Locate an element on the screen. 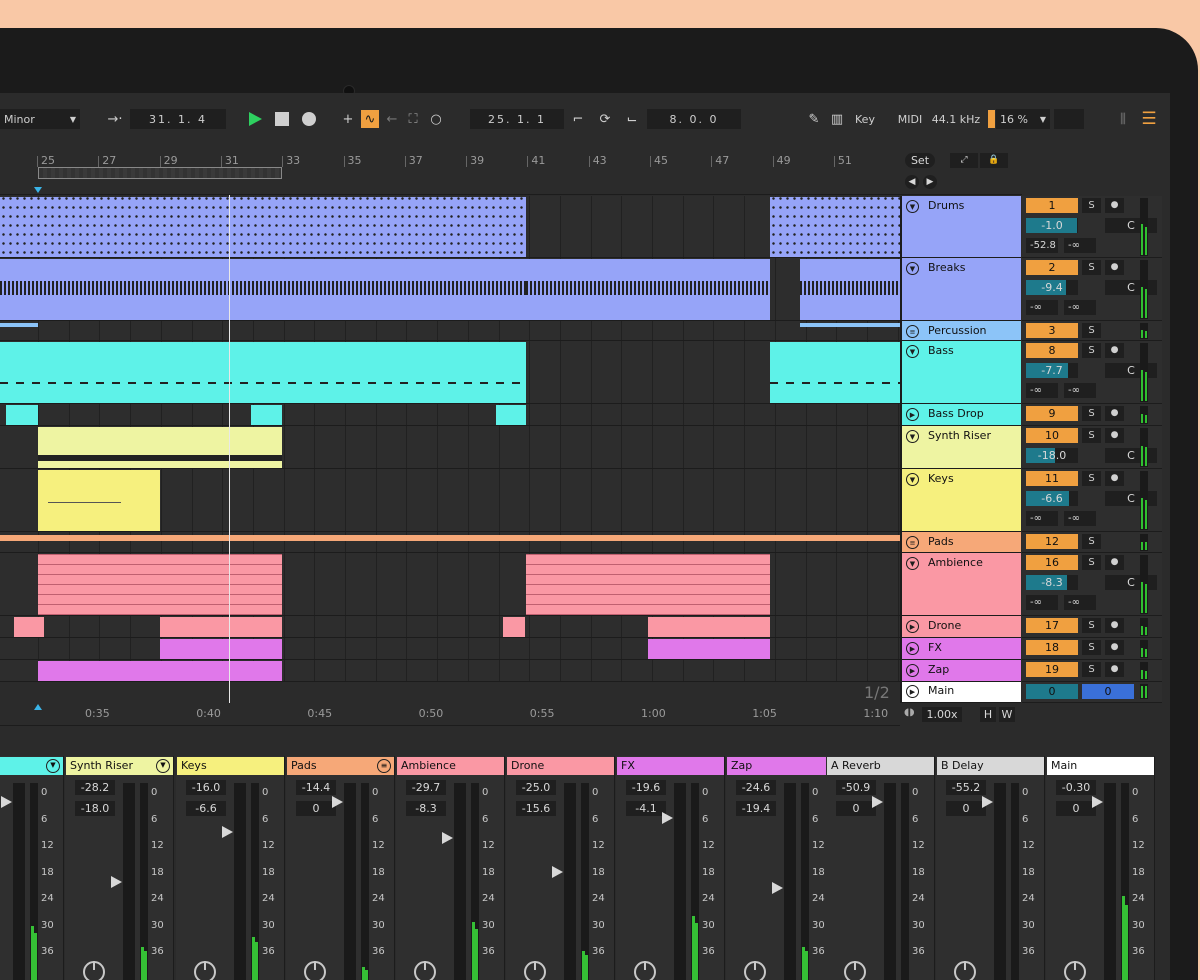  channel-title: A Reverb is located at coordinates (880, 766).